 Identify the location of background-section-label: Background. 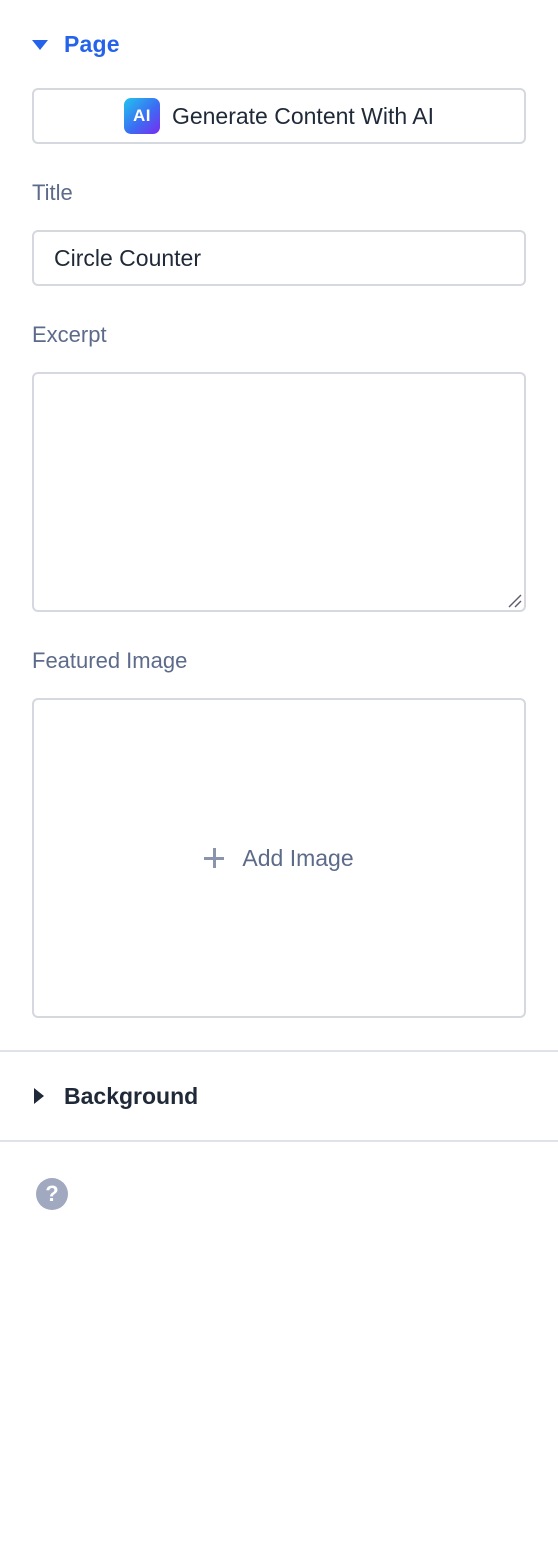
(131, 1095).